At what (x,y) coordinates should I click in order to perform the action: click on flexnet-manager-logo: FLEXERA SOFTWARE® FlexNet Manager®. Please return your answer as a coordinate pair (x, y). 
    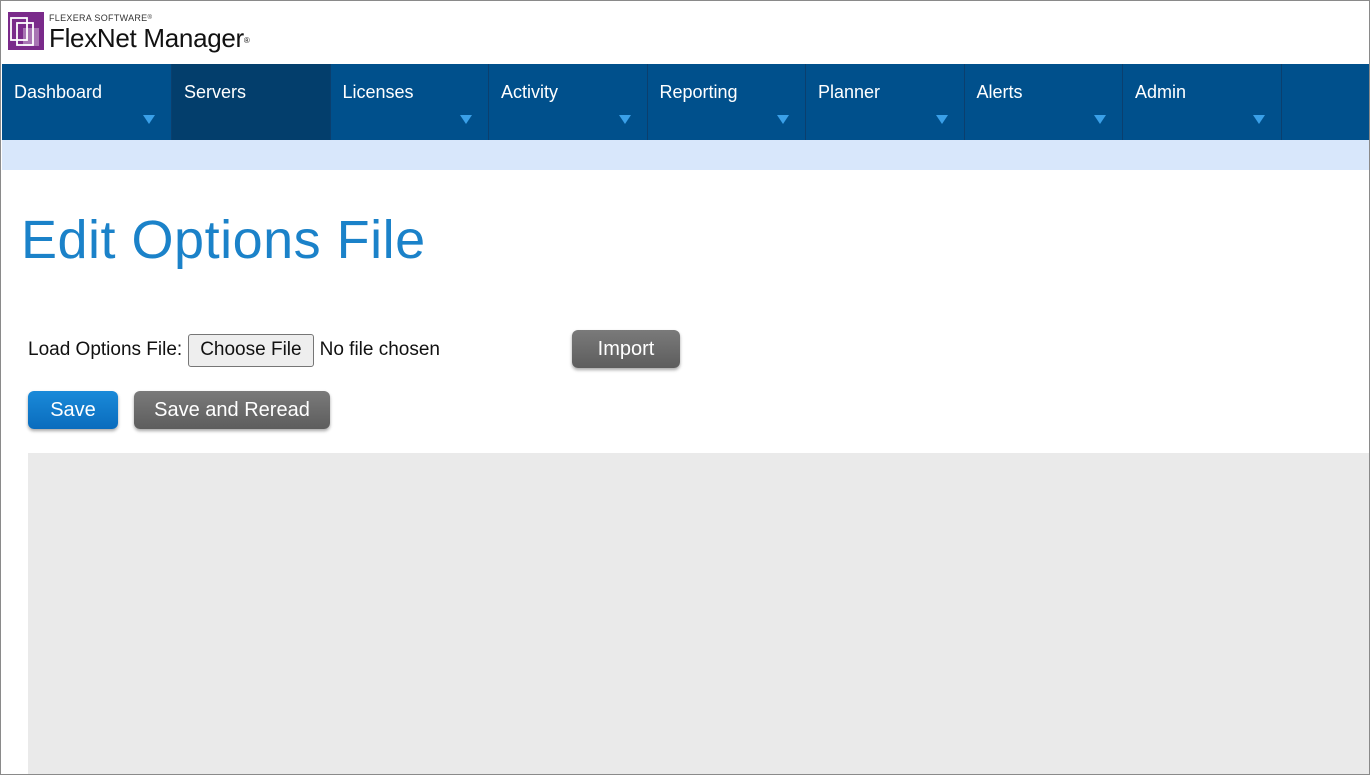
    Looking at the image, I should click on (129, 34).